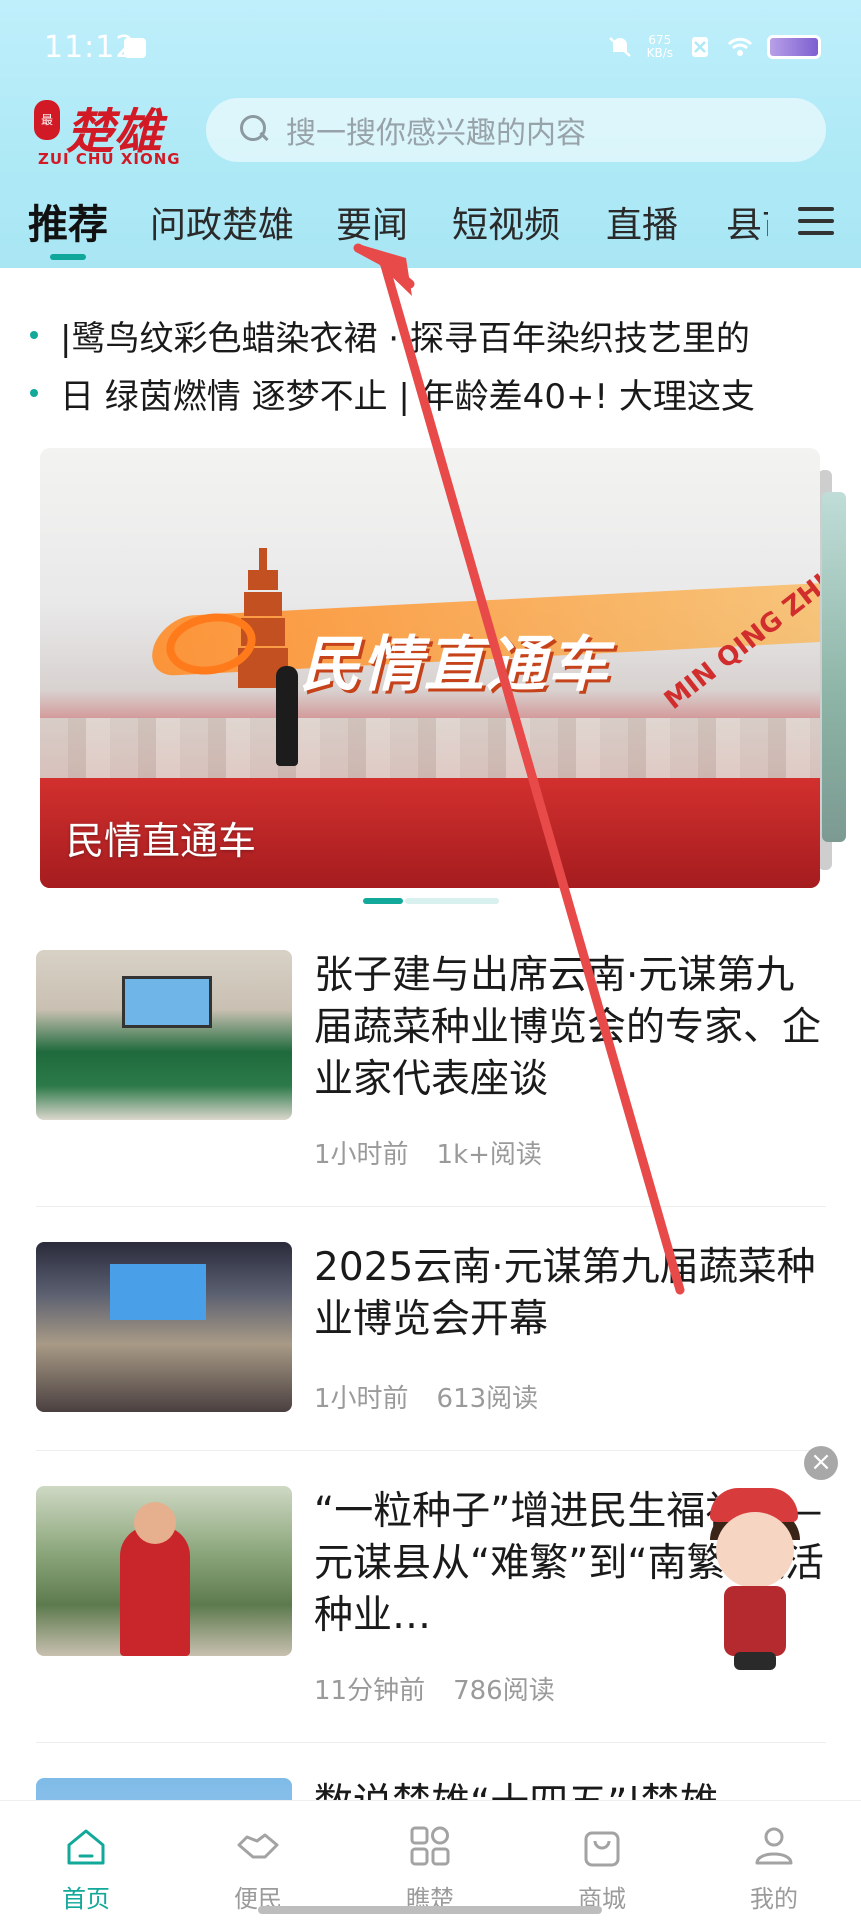 The width and height of the screenshot is (861, 1920). I want to click on news-title: 张子建与出席云南·元谋第九届蔬菜种业博览会的专家、企业家代表座谈, so click(568, 1027).